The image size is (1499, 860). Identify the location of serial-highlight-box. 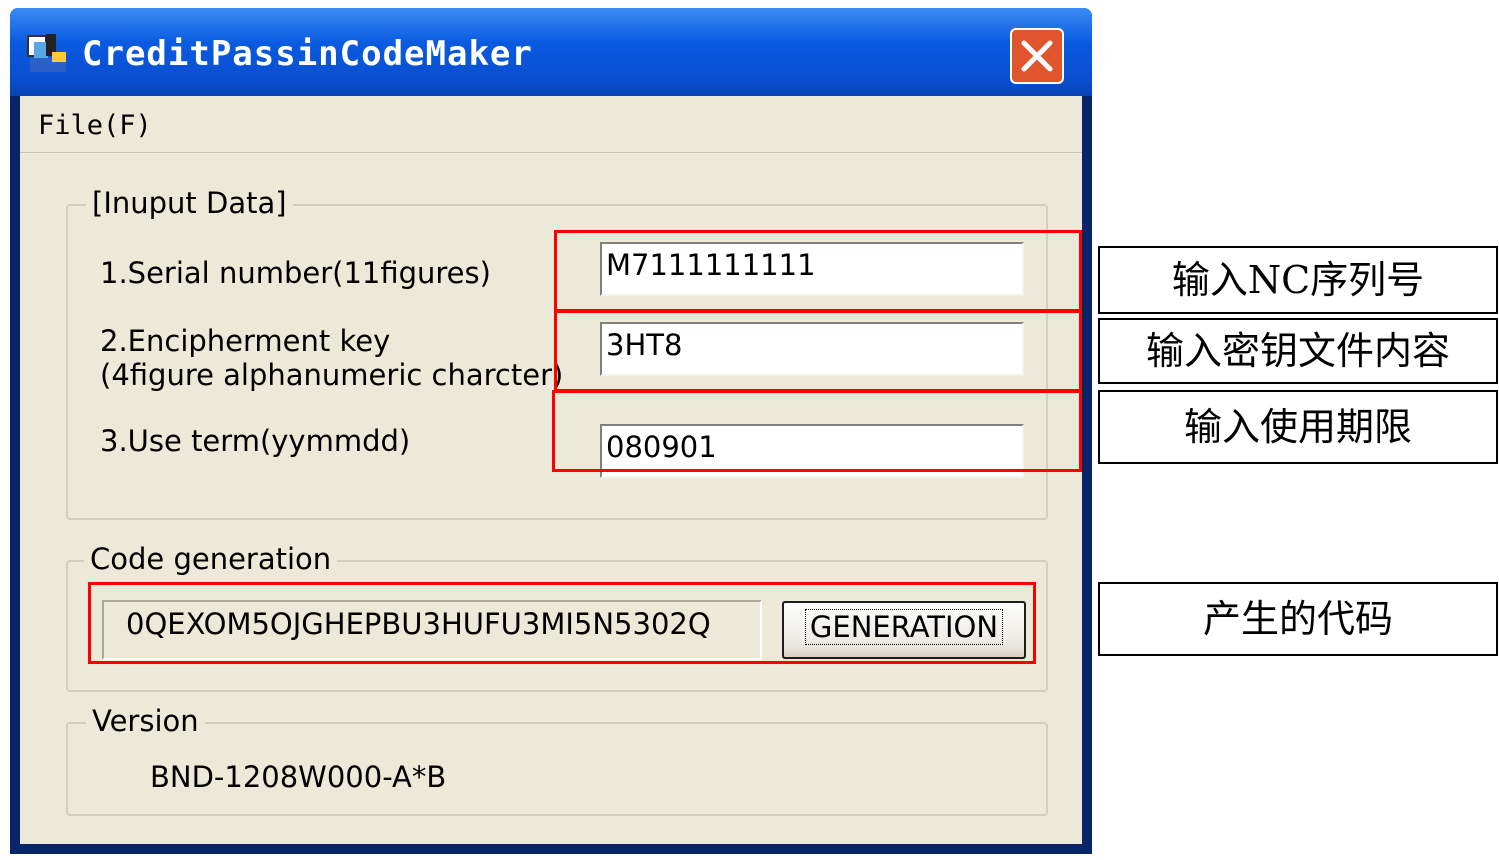
(818, 271).